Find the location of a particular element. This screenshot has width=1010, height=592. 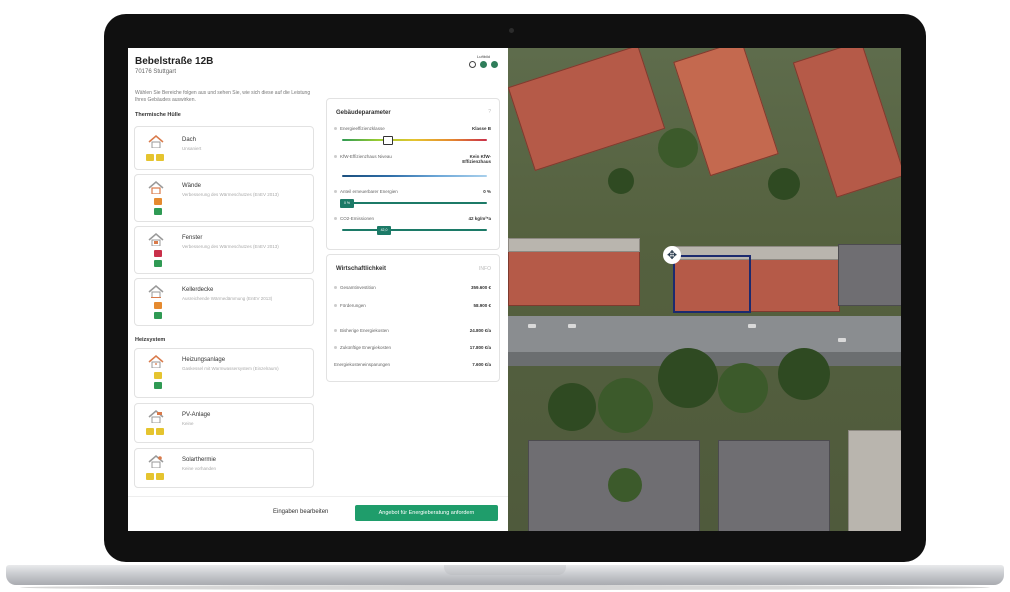

param-value: Kein KfW-Effizienzhaus is located at coordinates (476, 159).